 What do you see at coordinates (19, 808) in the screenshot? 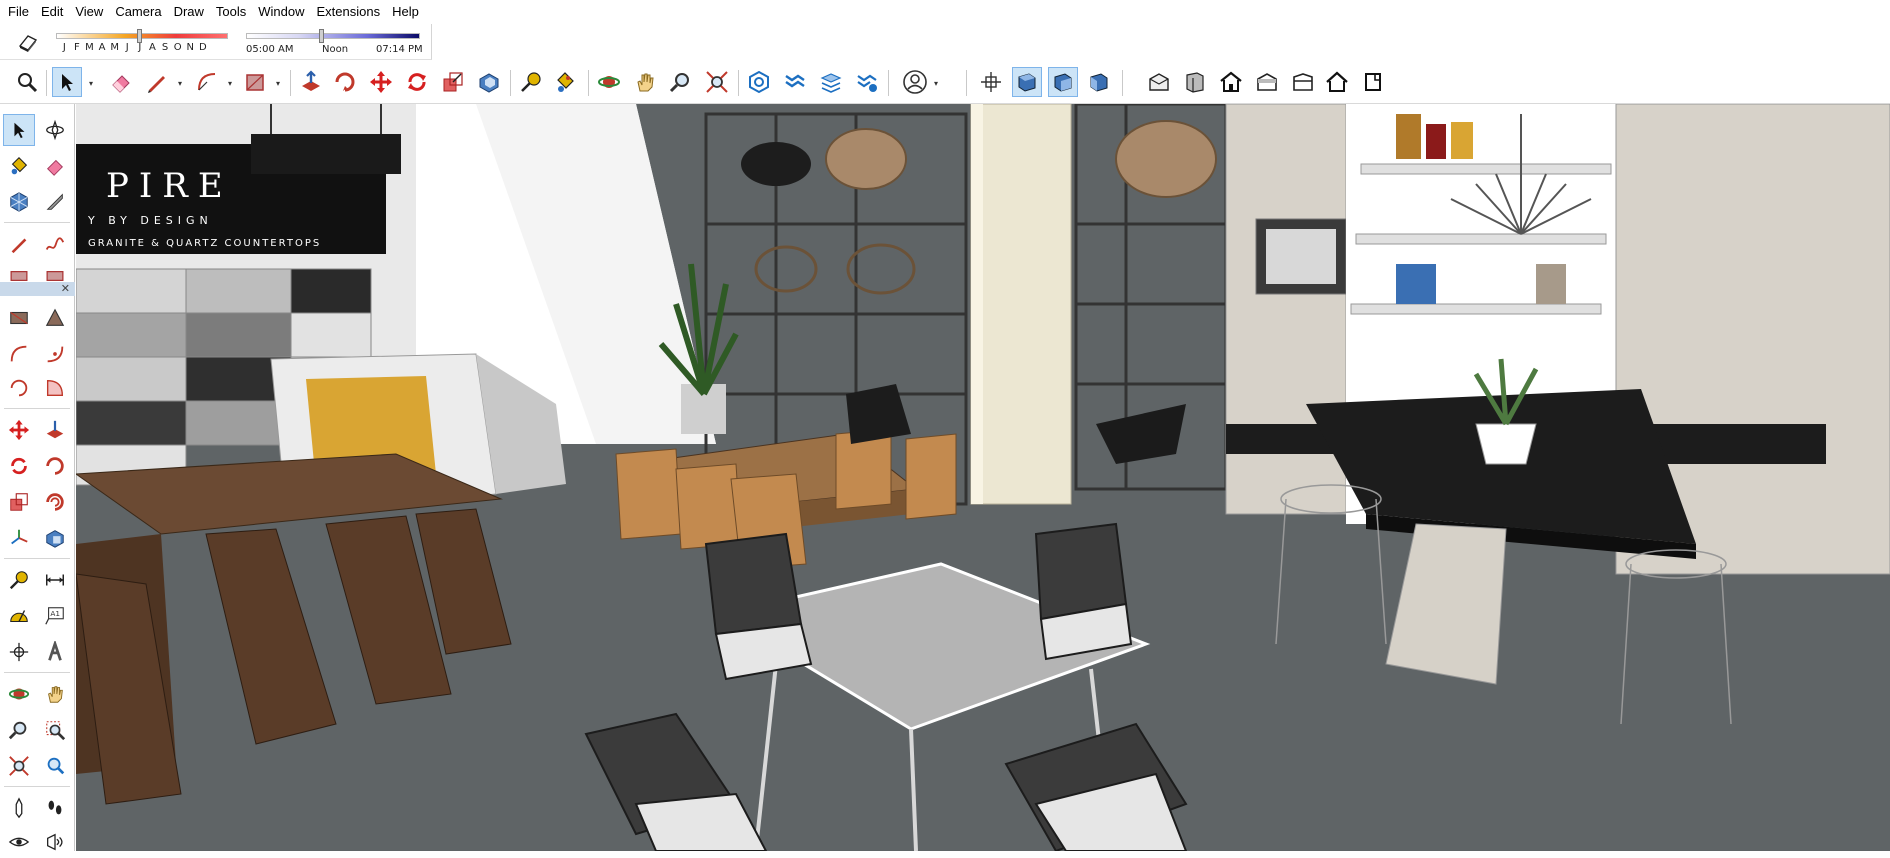
I see `position-camera-button` at bounding box center [19, 808].